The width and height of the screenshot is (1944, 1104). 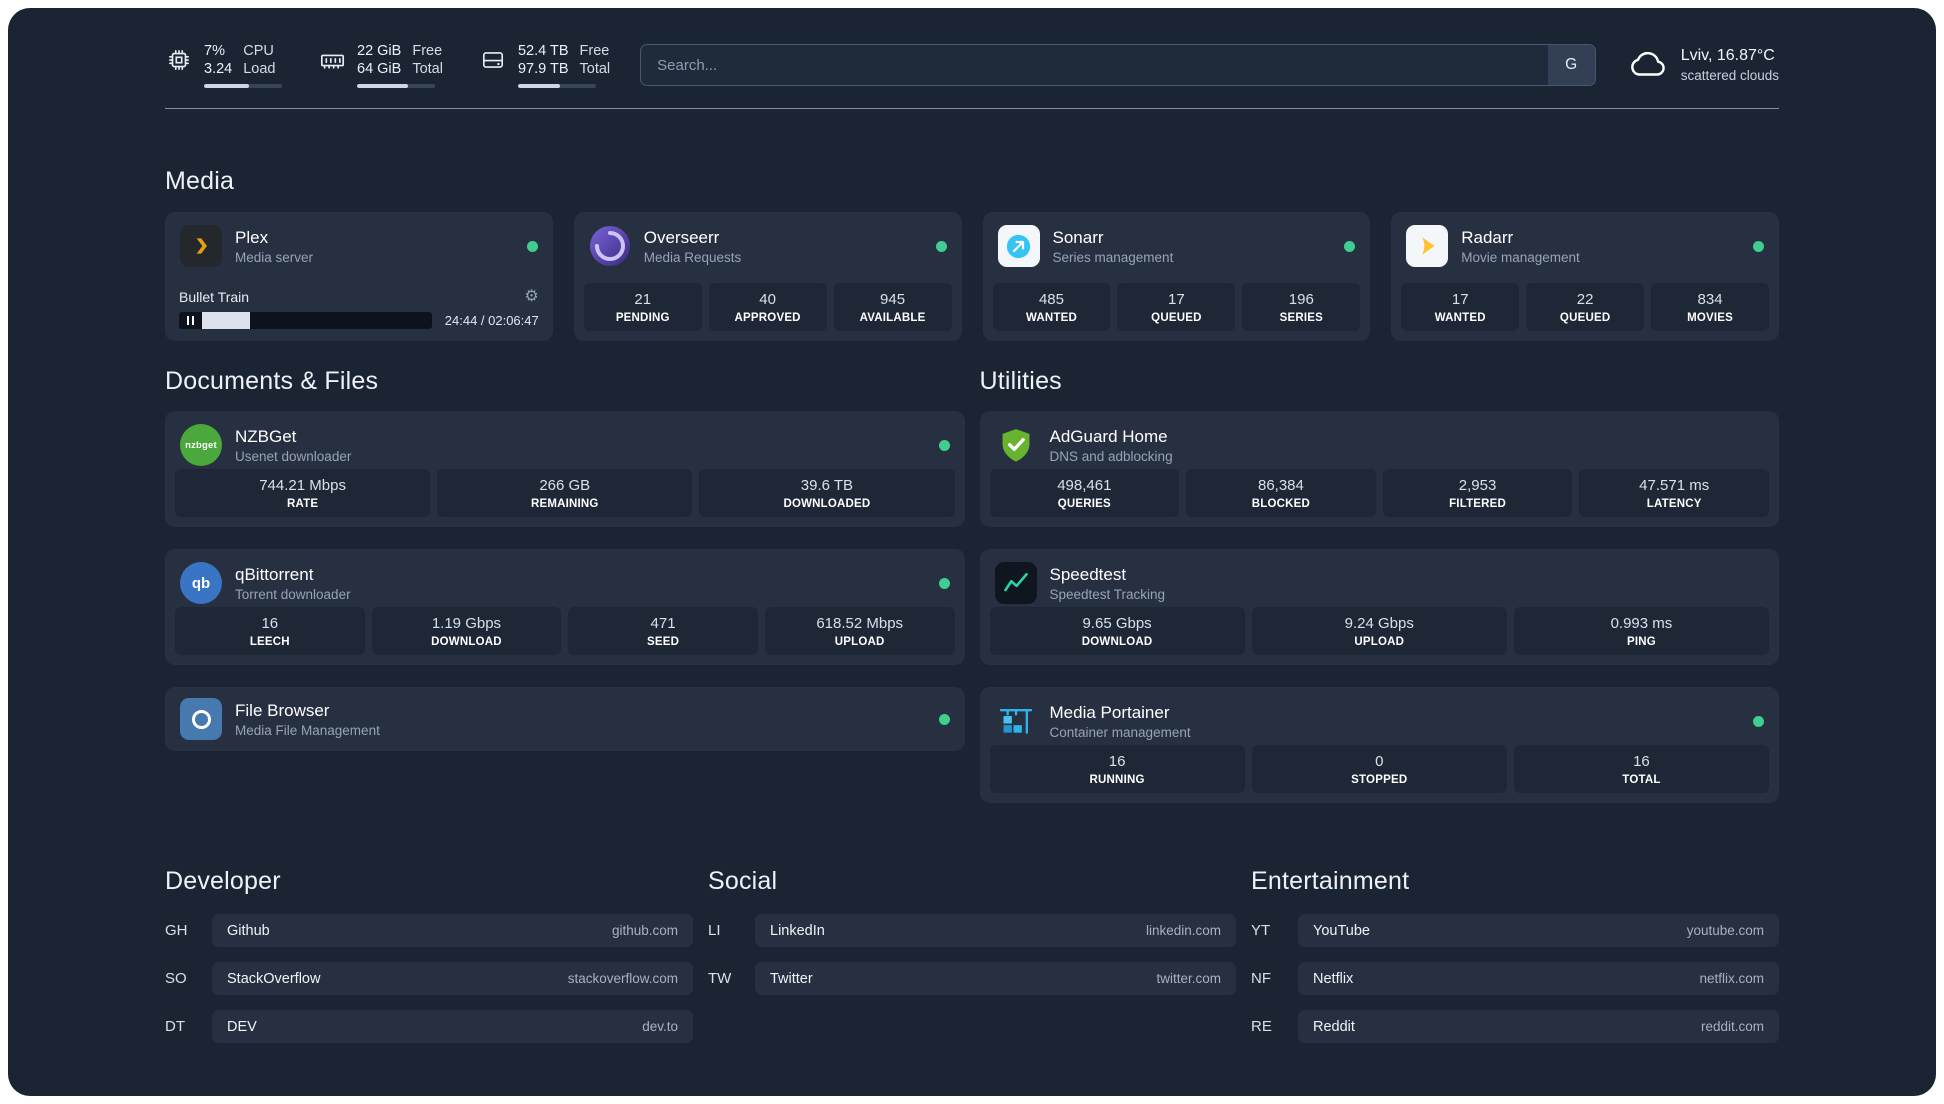 I want to click on gear-icon: ⚙, so click(x=531, y=297).